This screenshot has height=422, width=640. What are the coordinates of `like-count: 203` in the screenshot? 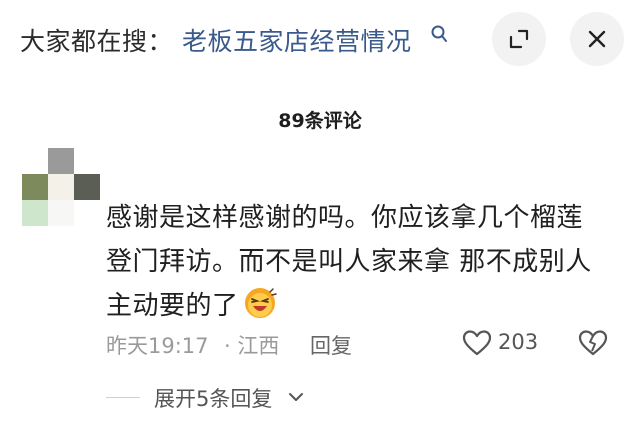 It's located at (518, 342).